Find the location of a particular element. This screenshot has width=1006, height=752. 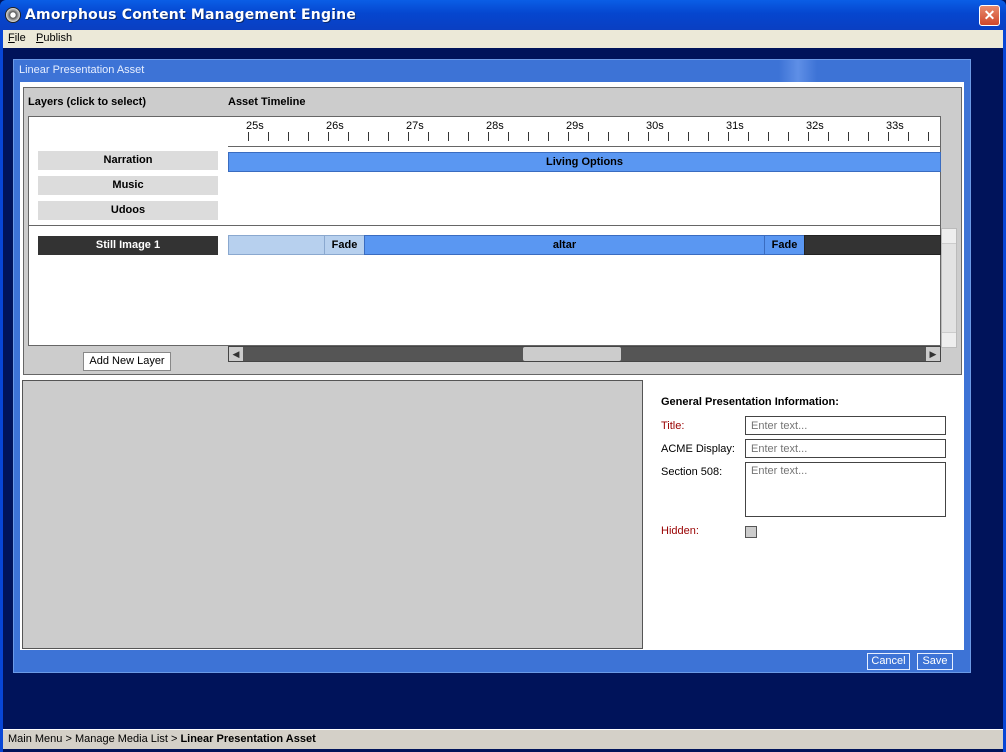

layers-header: Layers (click to select) is located at coordinates (87, 102).